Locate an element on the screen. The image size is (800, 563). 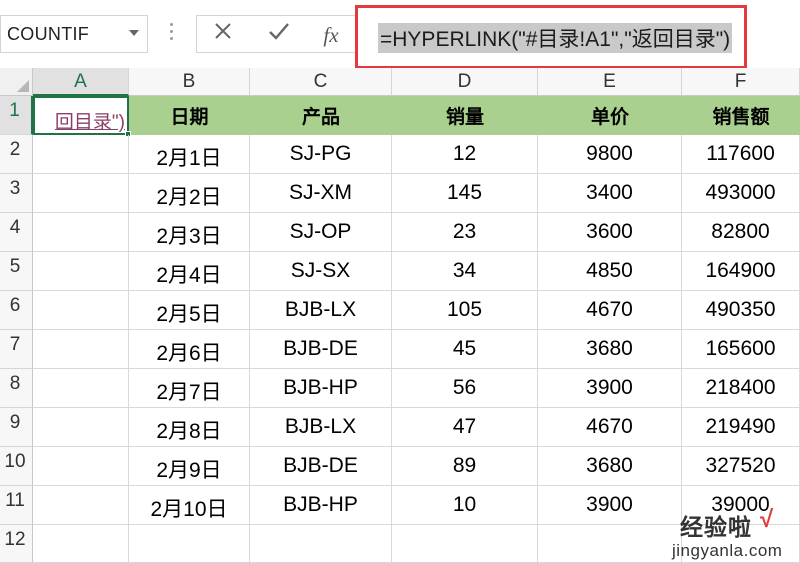
cell-a4 is located at coordinates (81, 232).